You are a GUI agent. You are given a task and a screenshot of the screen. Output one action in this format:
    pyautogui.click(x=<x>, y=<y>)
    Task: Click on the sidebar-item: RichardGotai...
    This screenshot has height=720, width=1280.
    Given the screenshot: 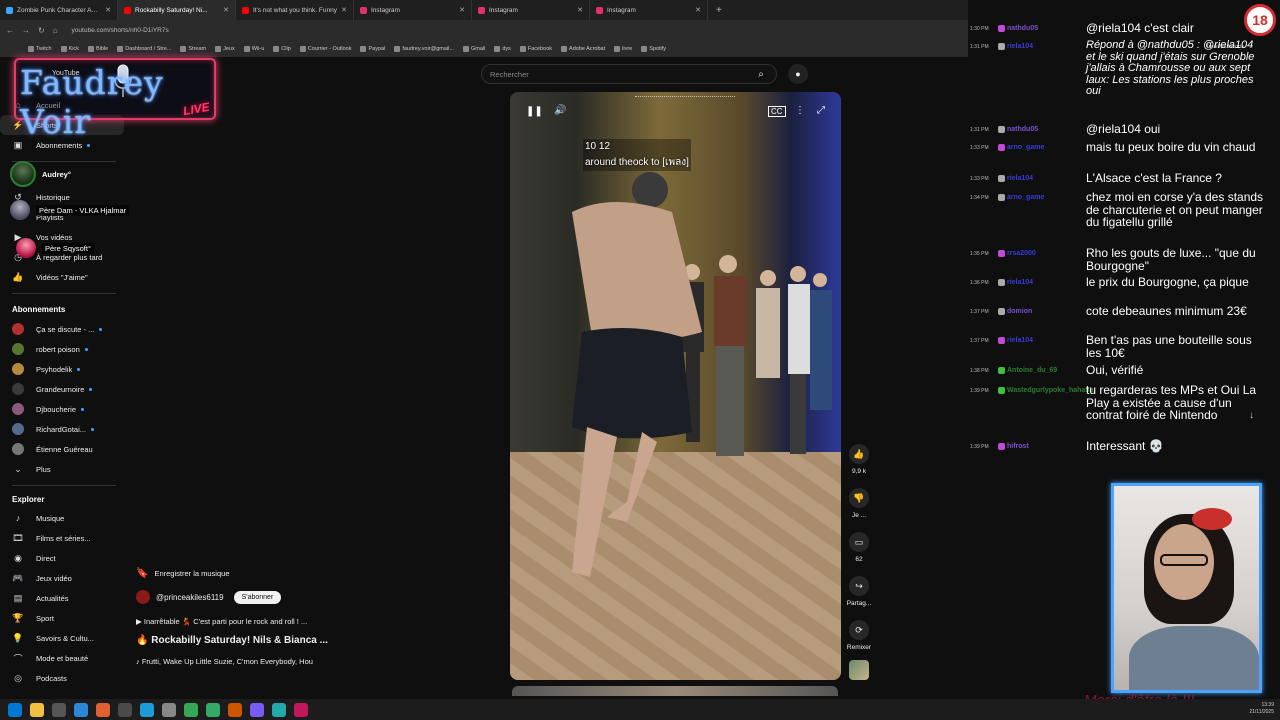 What is the action you would take?
    pyautogui.click(x=62, y=429)
    